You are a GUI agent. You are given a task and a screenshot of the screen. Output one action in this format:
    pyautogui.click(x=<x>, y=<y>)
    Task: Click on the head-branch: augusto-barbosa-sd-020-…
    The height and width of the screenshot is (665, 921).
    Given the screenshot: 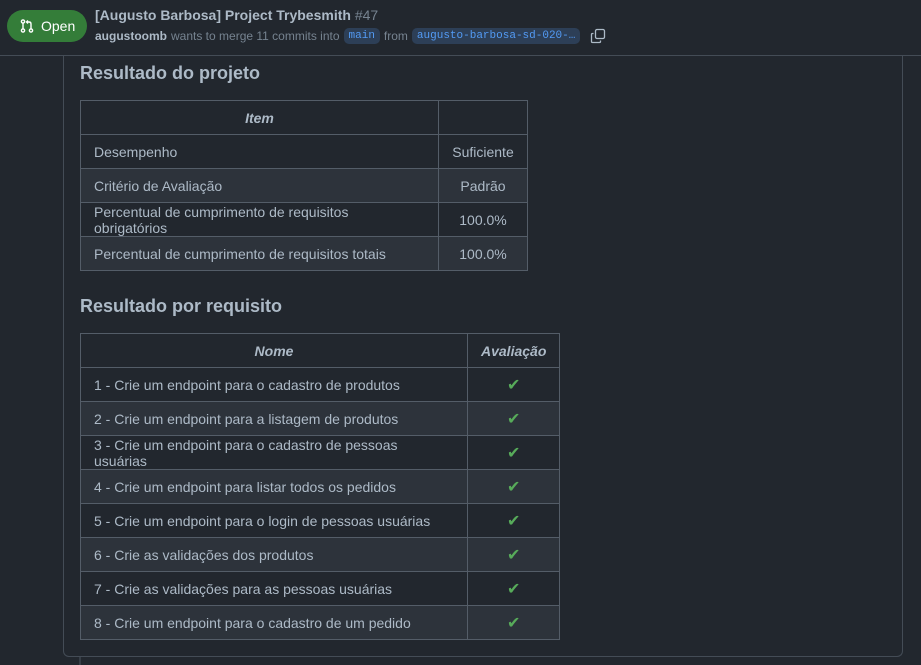 What is the action you would take?
    pyautogui.click(x=496, y=36)
    